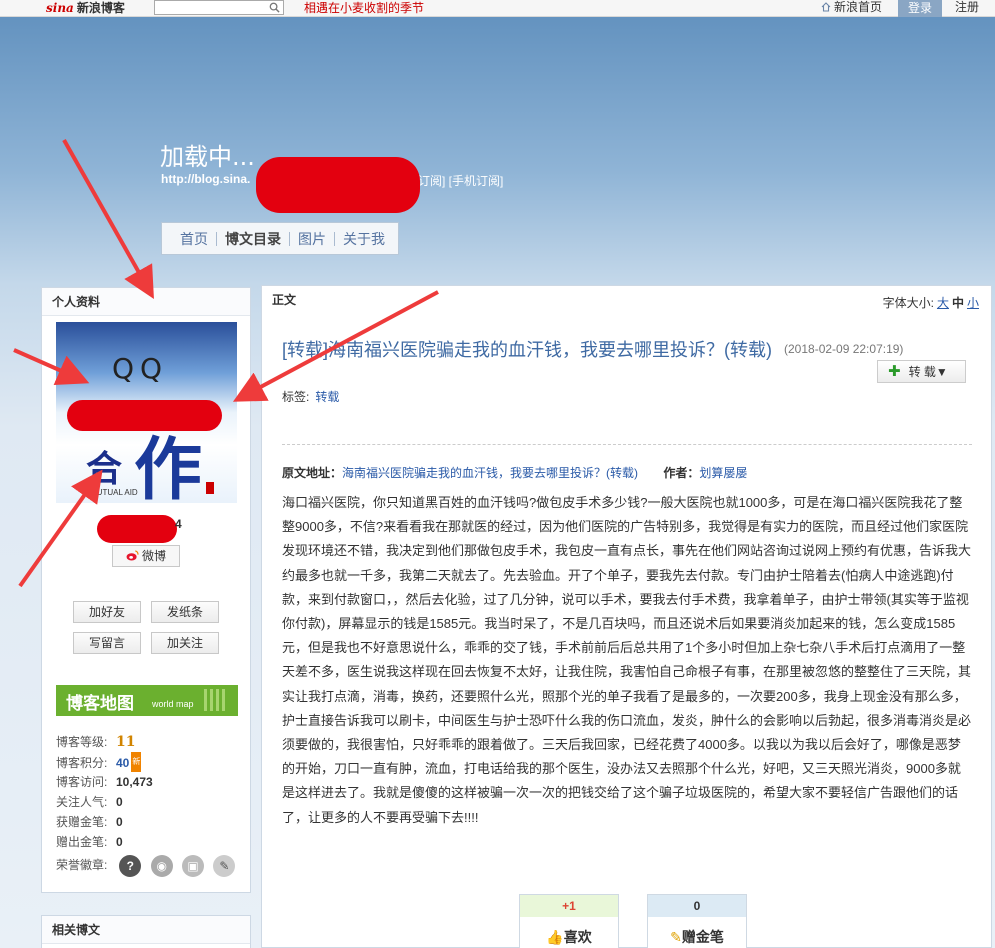 The image size is (995, 948). I want to click on sina-home-link: 新浪首页, so click(851, 7).